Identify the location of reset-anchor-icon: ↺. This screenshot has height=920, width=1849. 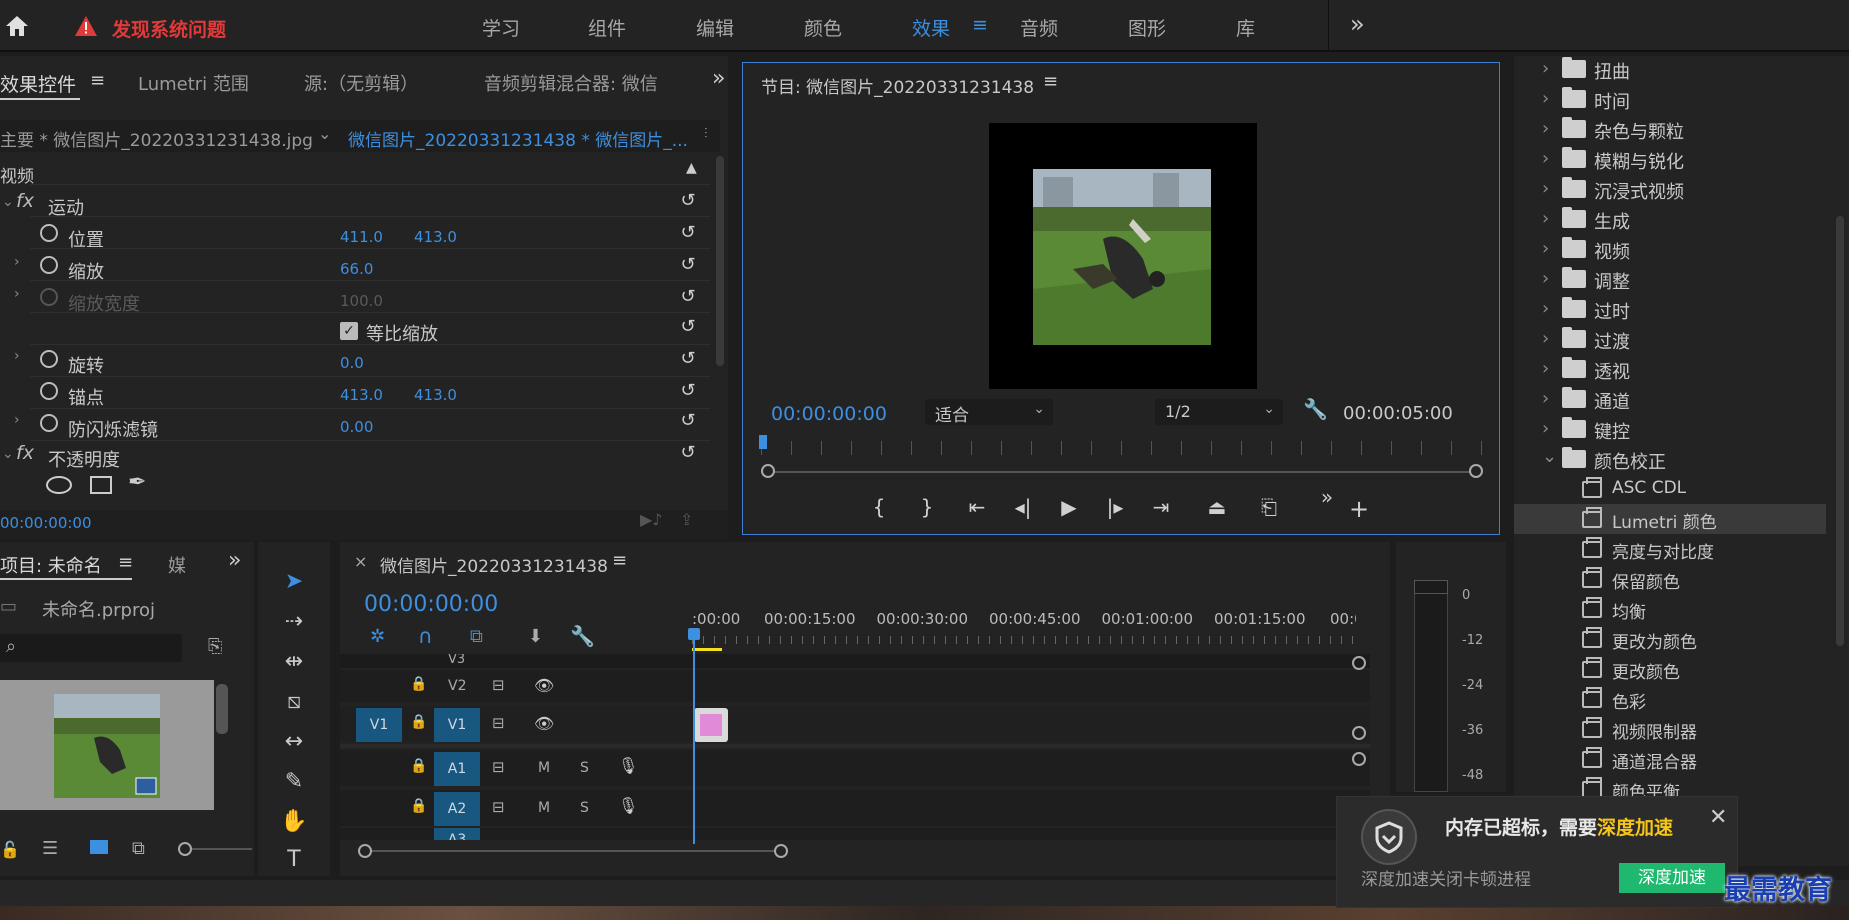
(688, 391).